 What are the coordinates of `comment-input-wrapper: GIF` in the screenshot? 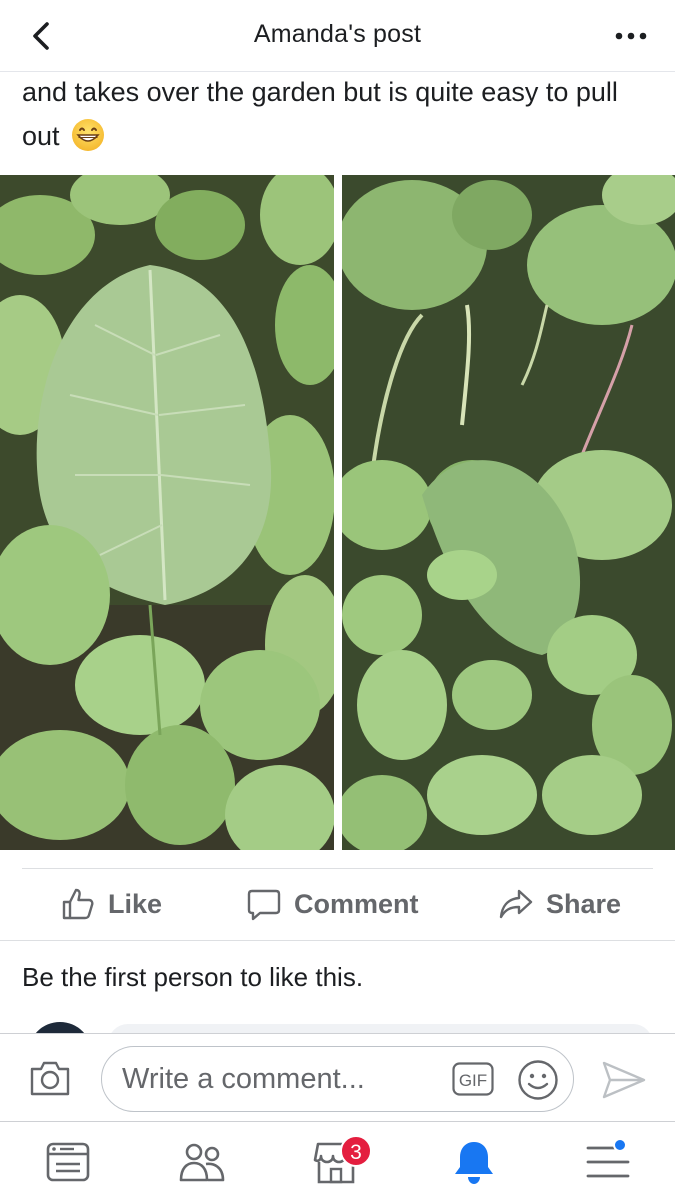 It's located at (337, 1079).